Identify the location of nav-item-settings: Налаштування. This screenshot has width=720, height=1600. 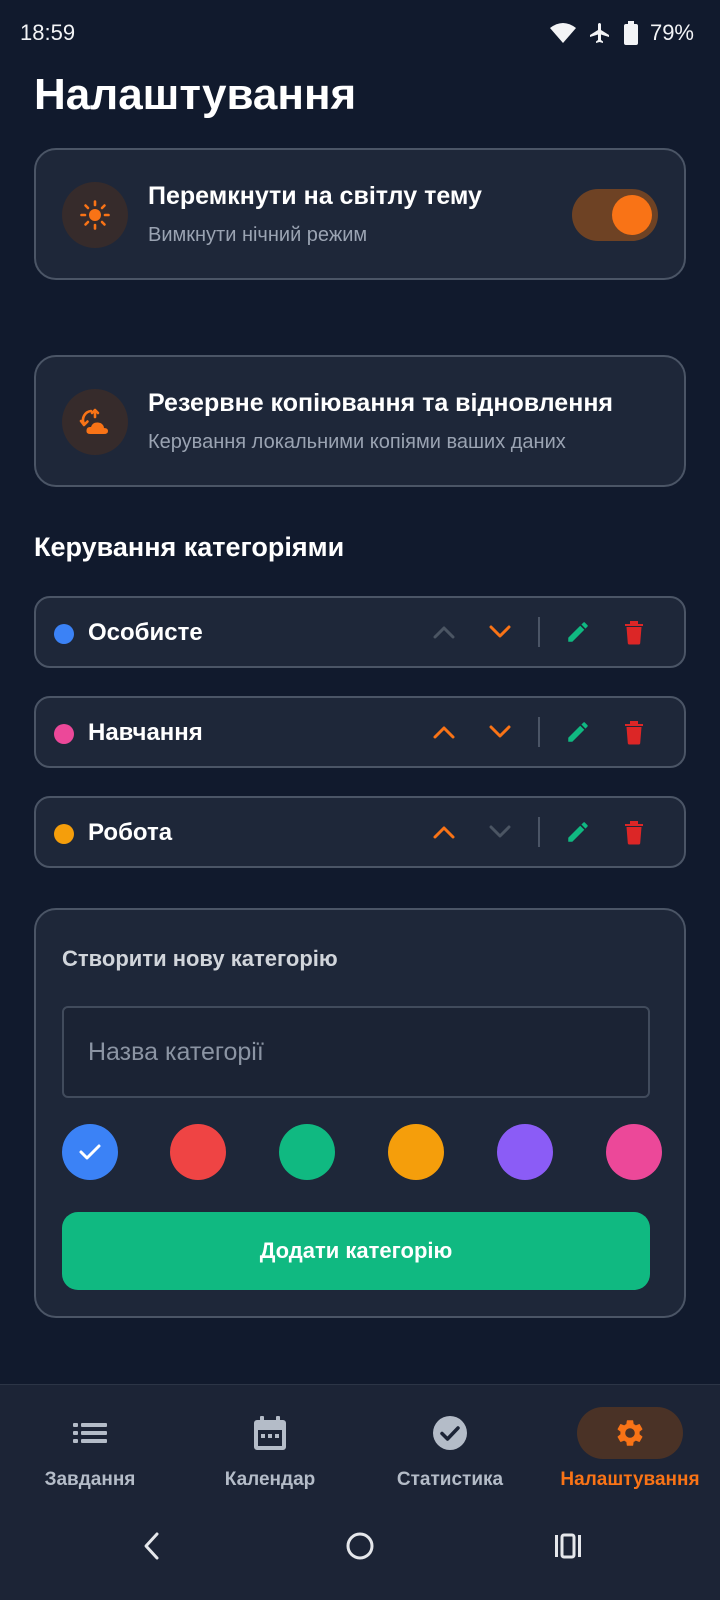
(630, 1440).